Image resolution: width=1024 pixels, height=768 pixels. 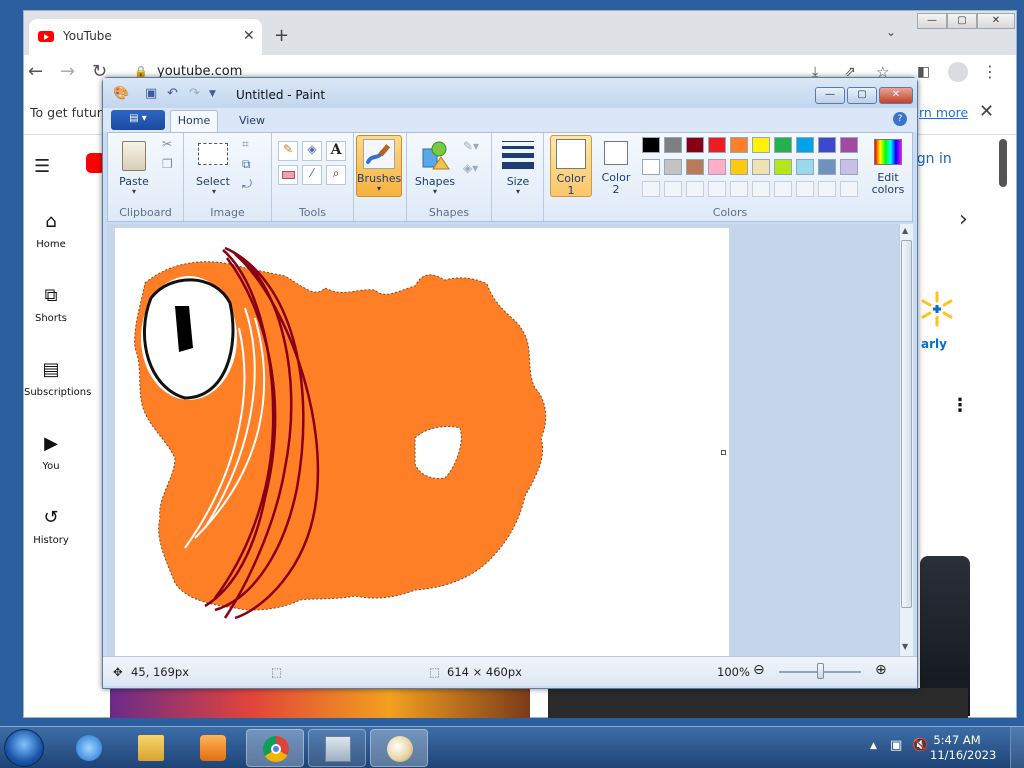 What do you see at coordinates (958, 72) in the screenshot?
I see `profile-avatar` at bounding box center [958, 72].